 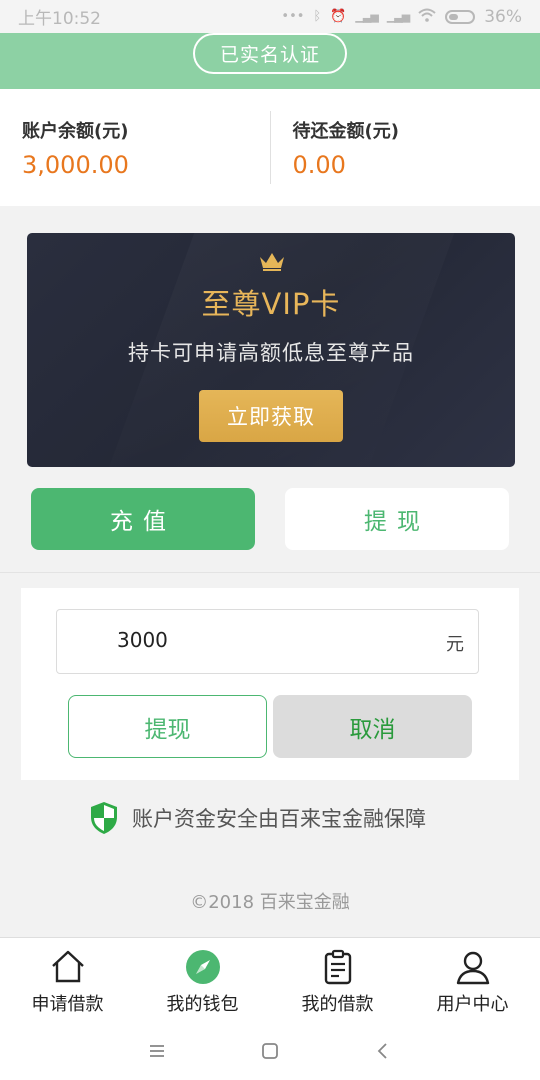 I want to click on tab-user-center: 用户中心, so click(x=472, y=979).